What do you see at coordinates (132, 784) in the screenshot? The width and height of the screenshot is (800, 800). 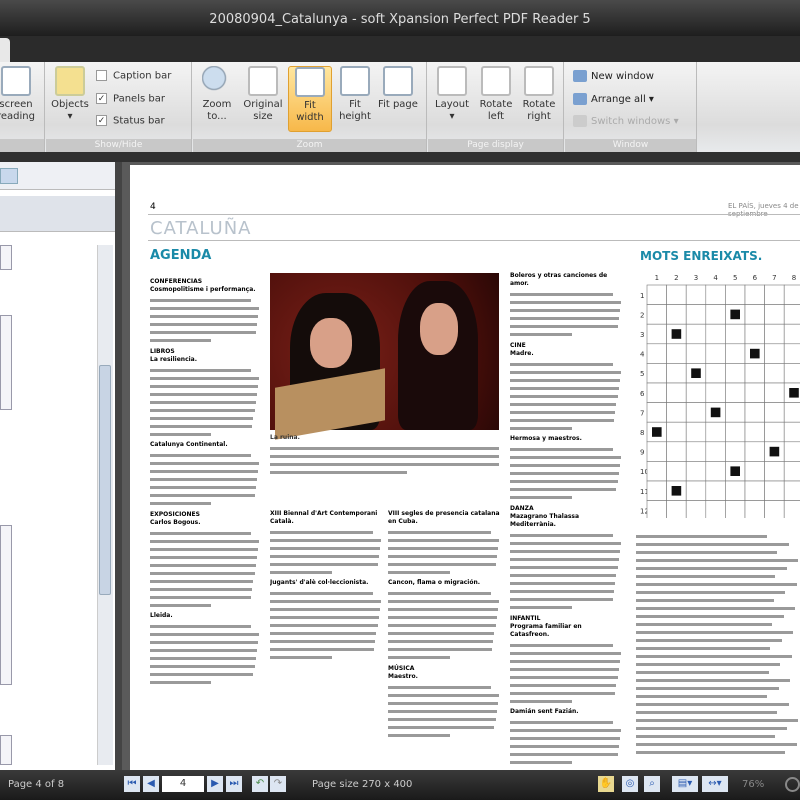 I see `first-page-button: ⏮` at bounding box center [132, 784].